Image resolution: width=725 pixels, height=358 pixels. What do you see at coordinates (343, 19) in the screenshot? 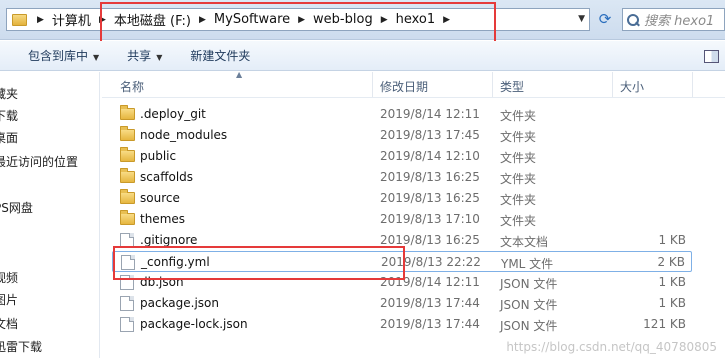
I see `breadcrumb-web-blog: web-blog` at bounding box center [343, 19].